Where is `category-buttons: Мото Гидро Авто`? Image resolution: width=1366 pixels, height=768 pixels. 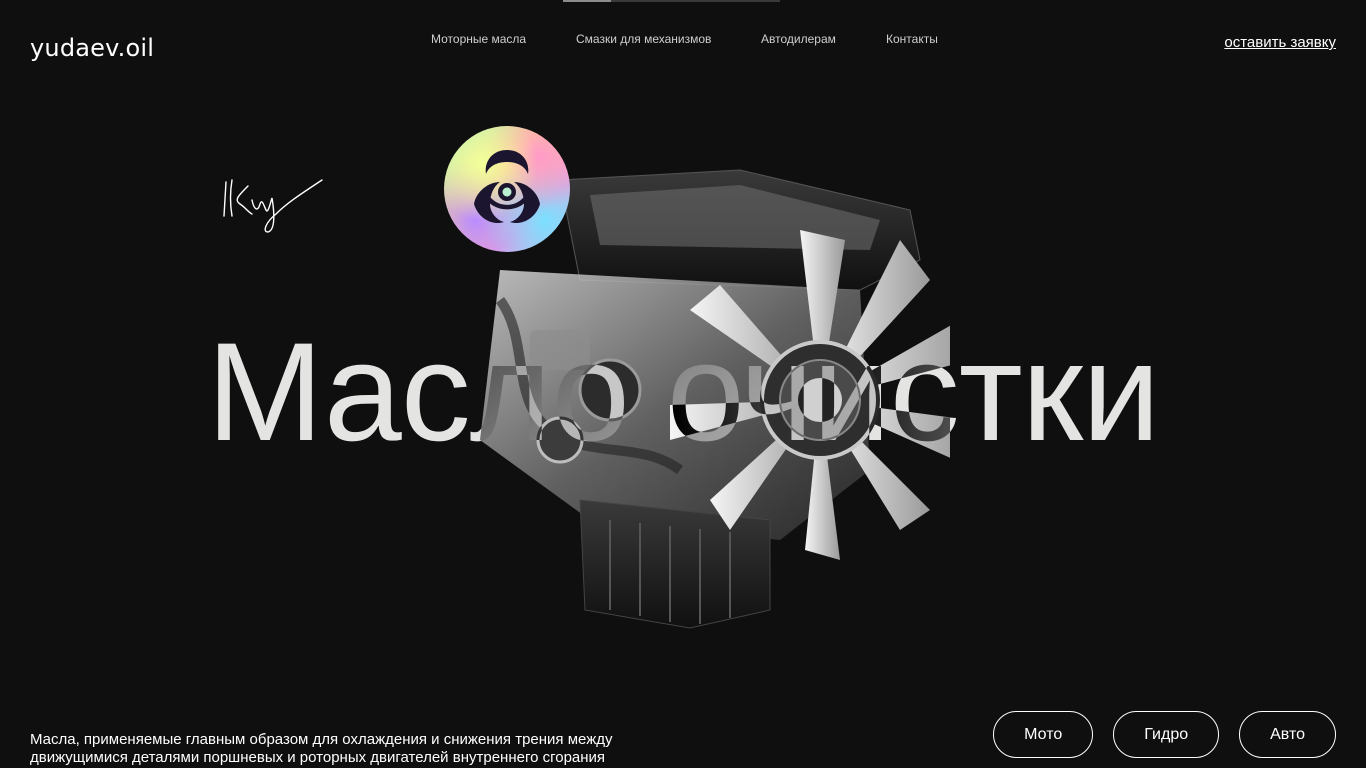
category-buttons: Мото Гидро Авто is located at coordinates (1164, 734).